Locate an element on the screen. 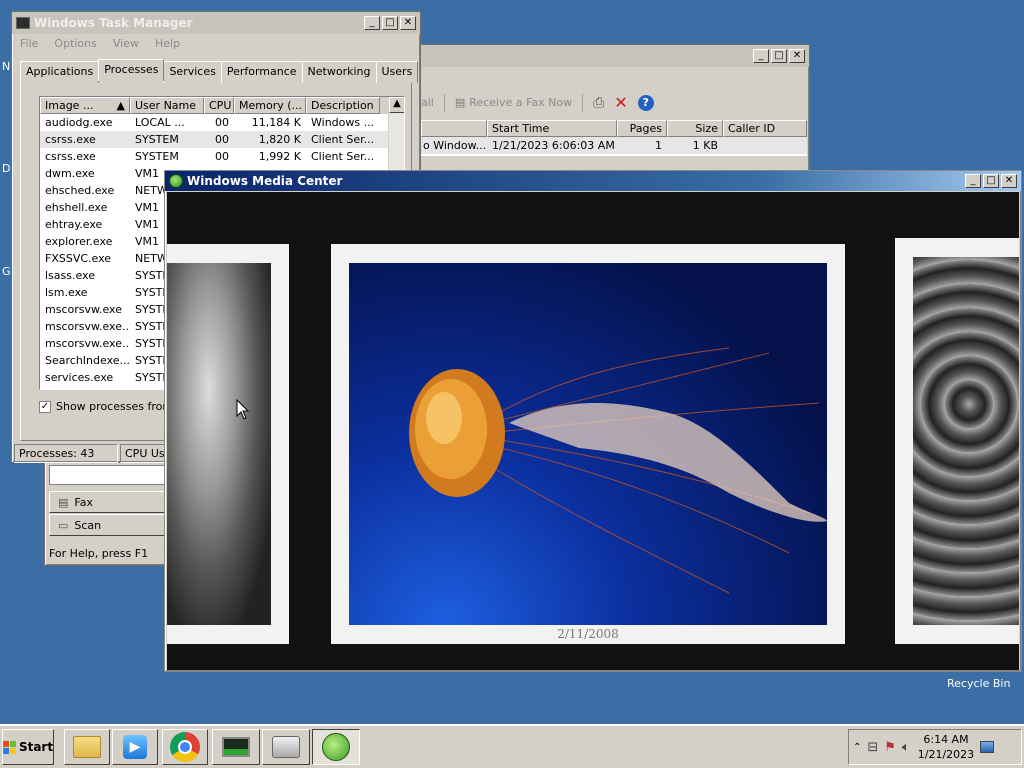  tab-applications: Applications is located at coordinates (60, 72).